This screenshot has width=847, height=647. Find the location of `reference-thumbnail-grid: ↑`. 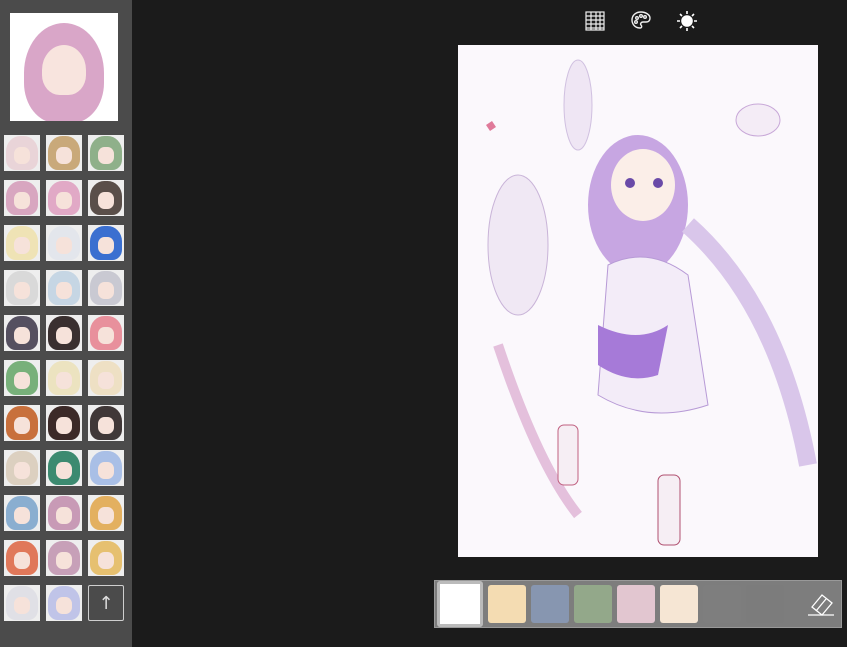

reference-thumbnail-grid: ↑ is located at coordinates (64, 378).